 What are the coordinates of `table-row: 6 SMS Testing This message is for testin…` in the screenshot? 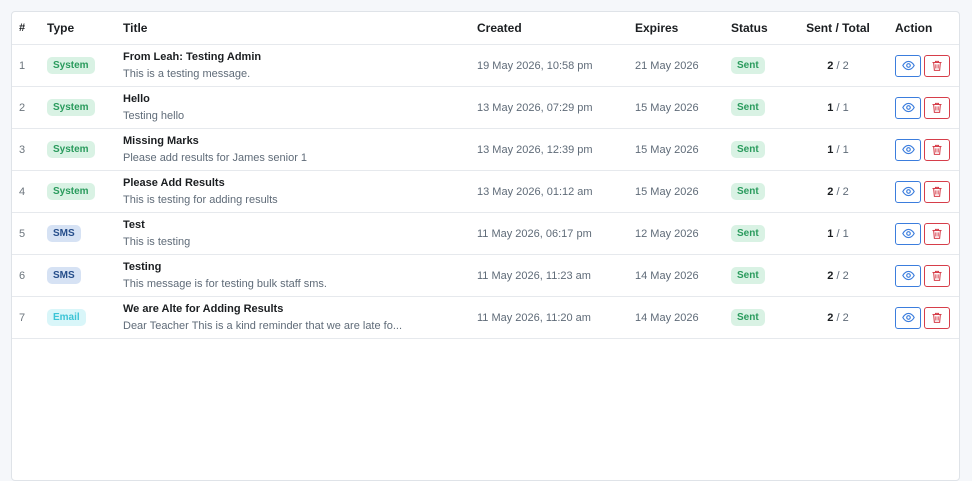 It's located at (485, 275).